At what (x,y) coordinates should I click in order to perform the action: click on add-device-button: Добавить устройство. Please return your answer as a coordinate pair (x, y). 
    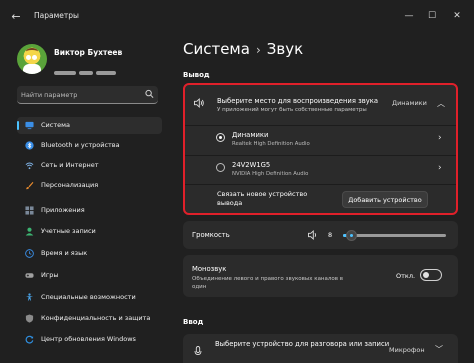
    Looking at the image, I should click on (385, 199).